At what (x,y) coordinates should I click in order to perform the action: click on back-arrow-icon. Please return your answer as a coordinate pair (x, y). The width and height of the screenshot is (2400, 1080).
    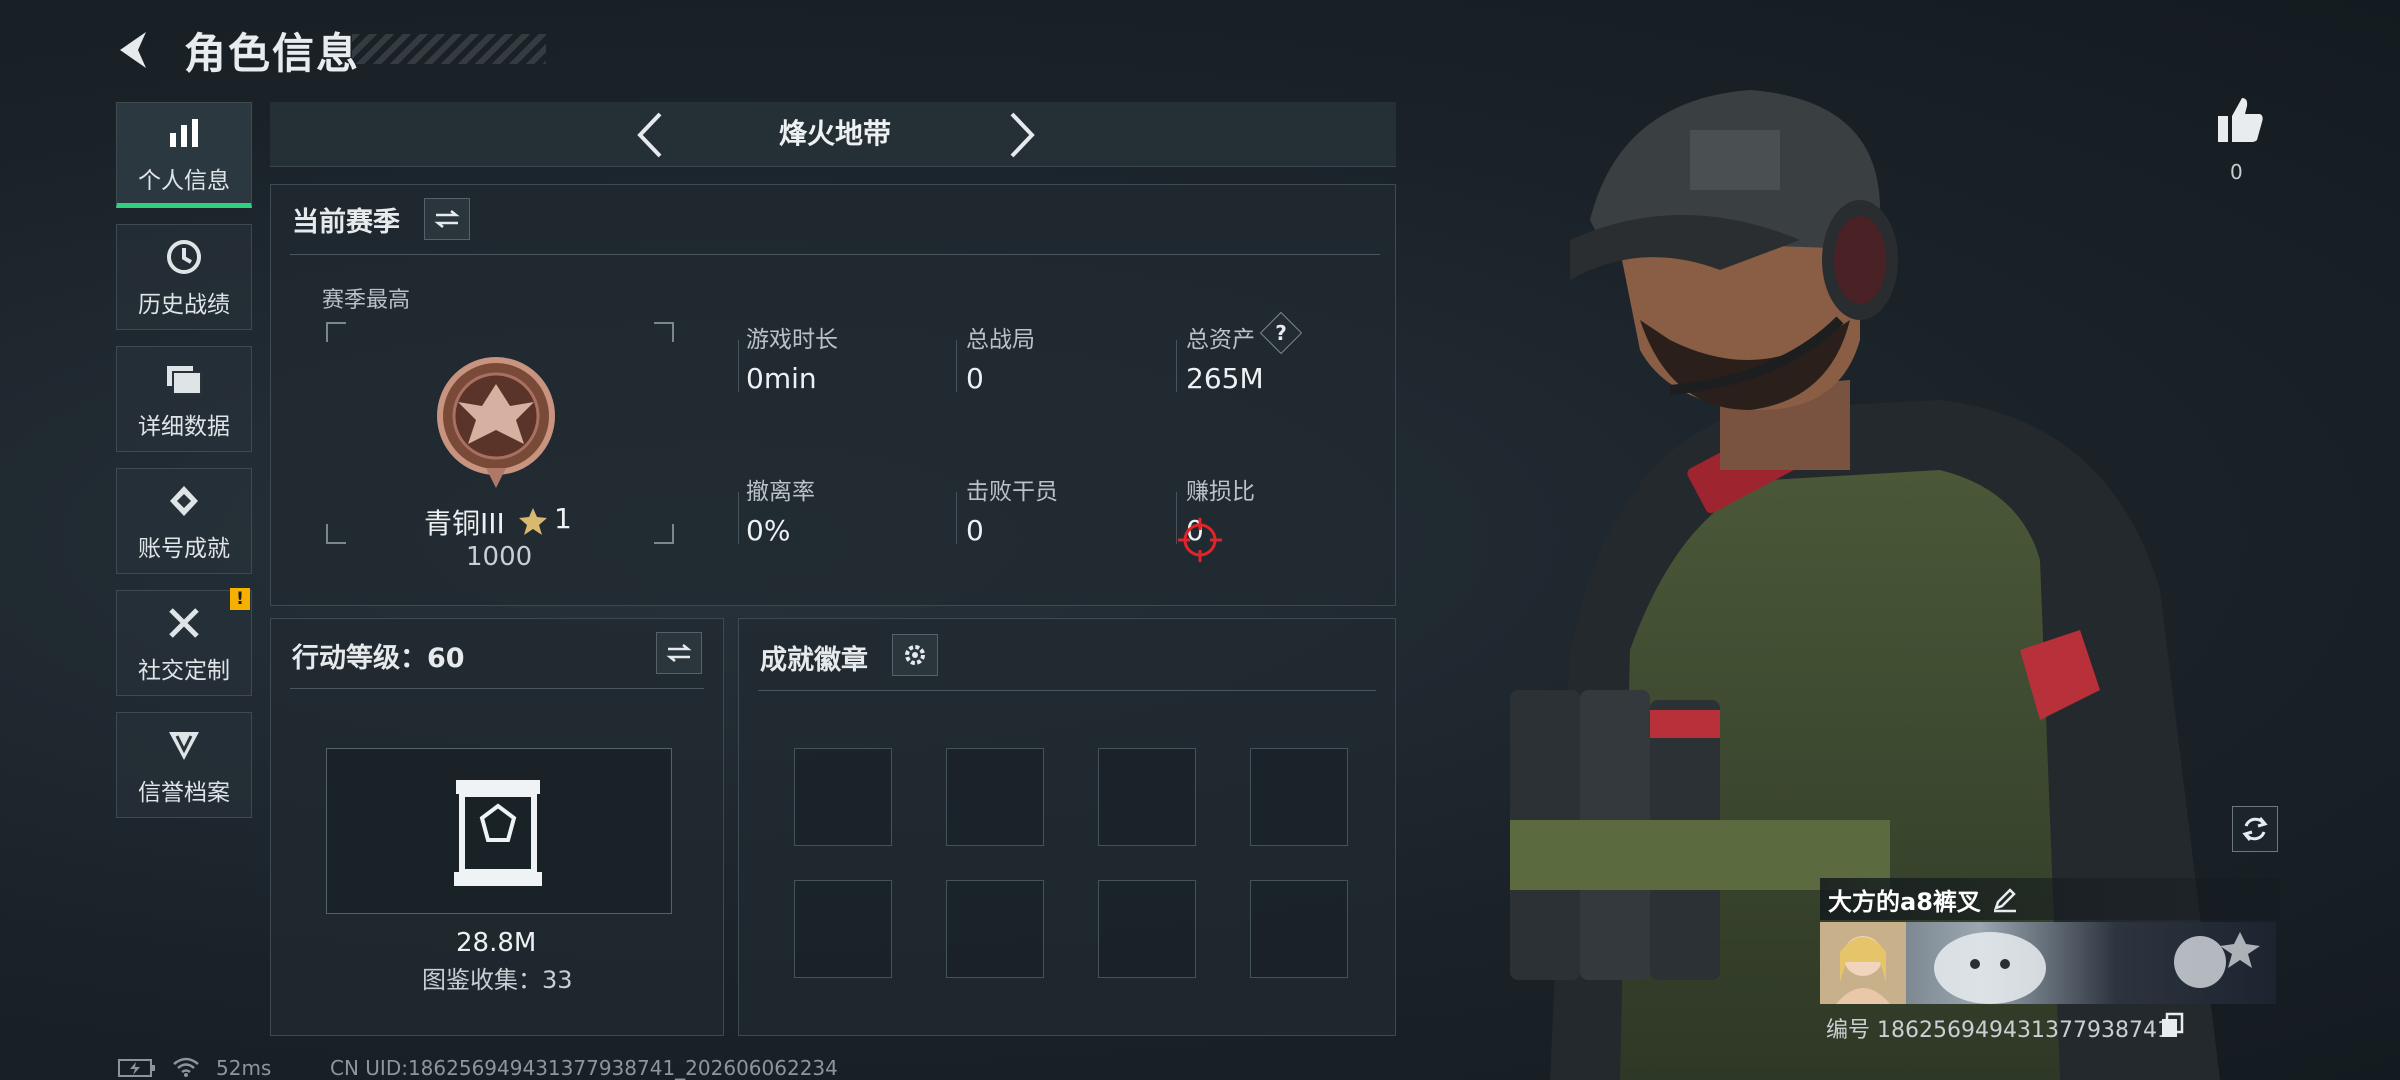
    Looking at the image, I should click on (136, 50).